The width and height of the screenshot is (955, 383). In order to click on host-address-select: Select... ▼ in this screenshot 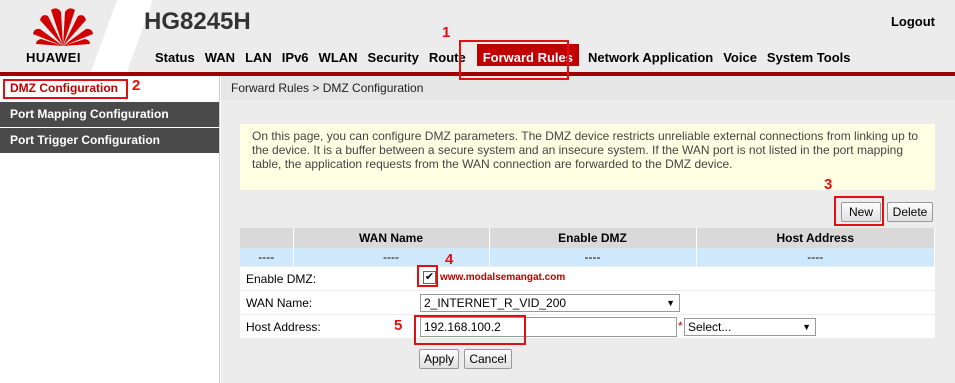, I will do `click(750, 327)`.